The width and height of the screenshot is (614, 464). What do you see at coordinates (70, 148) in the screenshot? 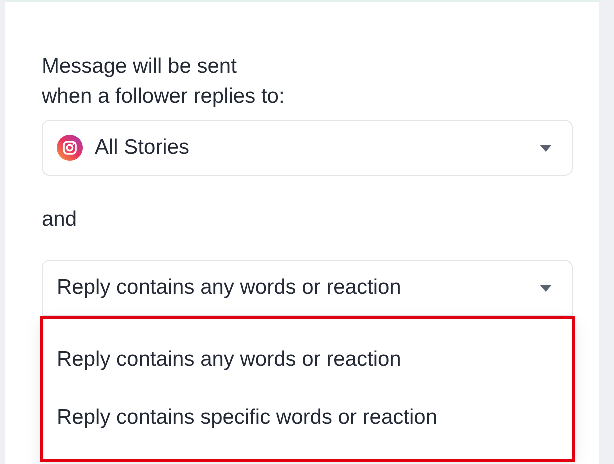
I see `camera-icon` at bounding box center [70, 148].